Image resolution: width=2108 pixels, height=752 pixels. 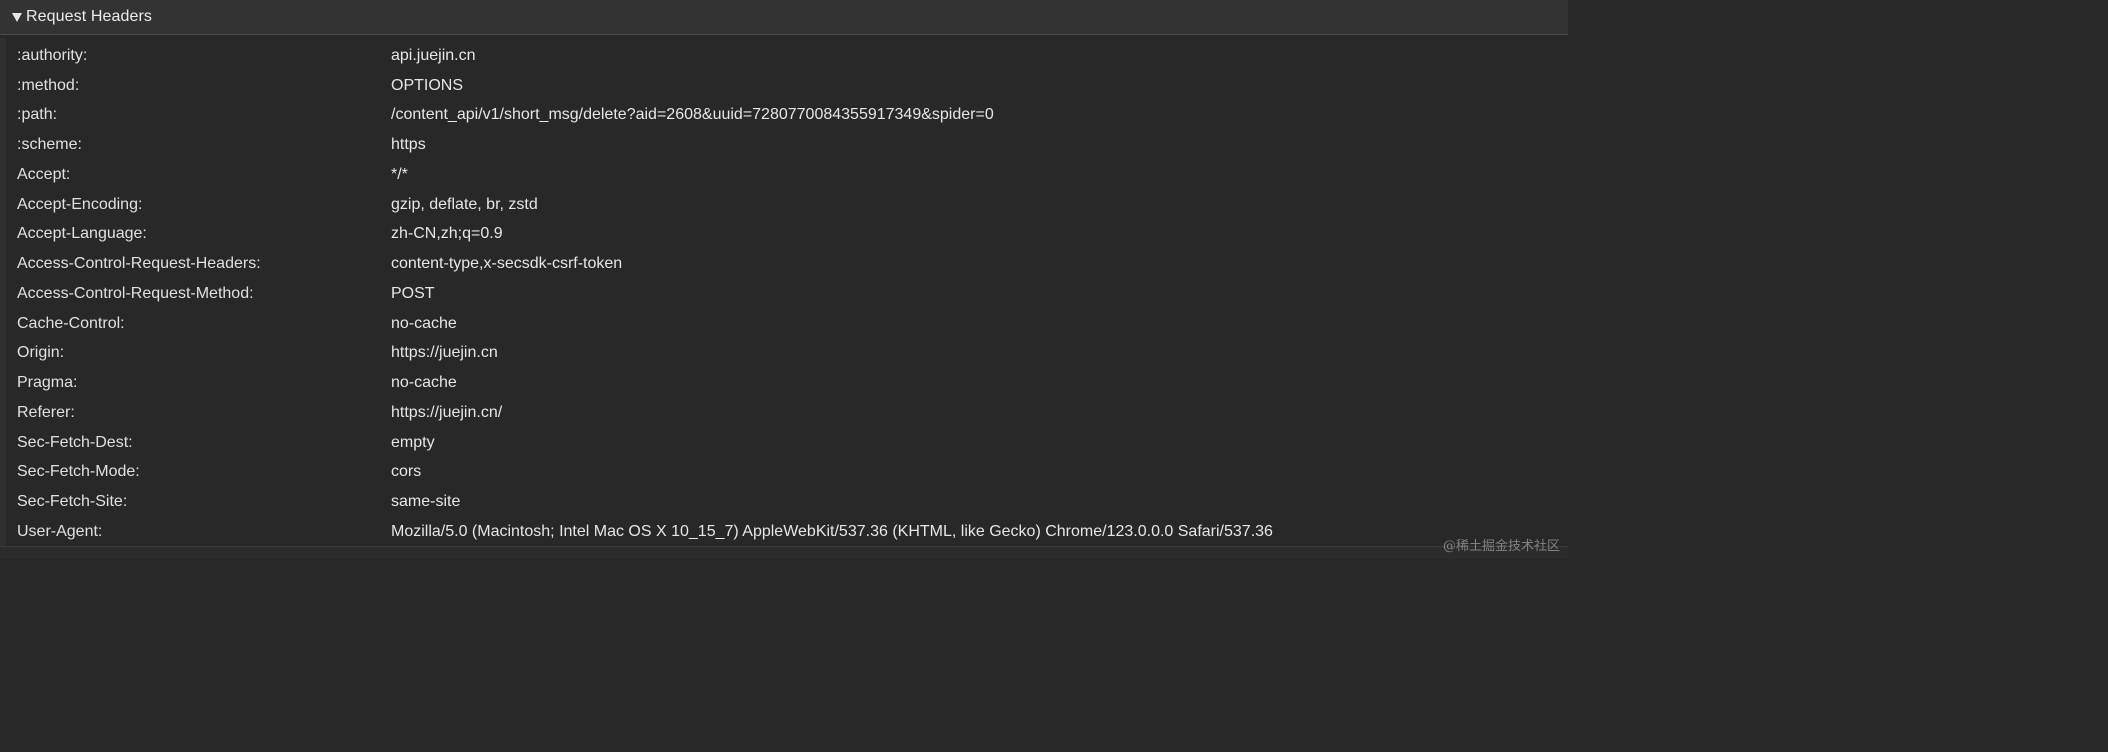 What do you see at coordinates (784, 17) in the screenshot?
I see `request-headers-toggle: Request Headers` at bounding box center [784, 17].